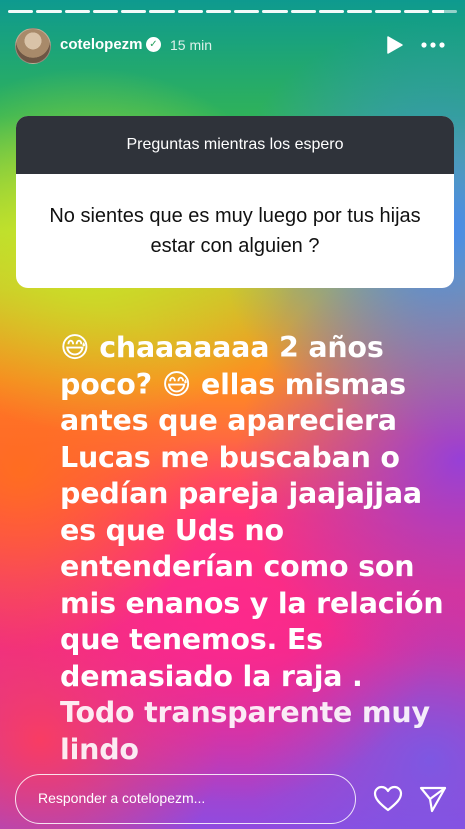 This screenshot has width=465, height=829. I want to click on answer-line: que tenemos. Es, so click(191, 639).